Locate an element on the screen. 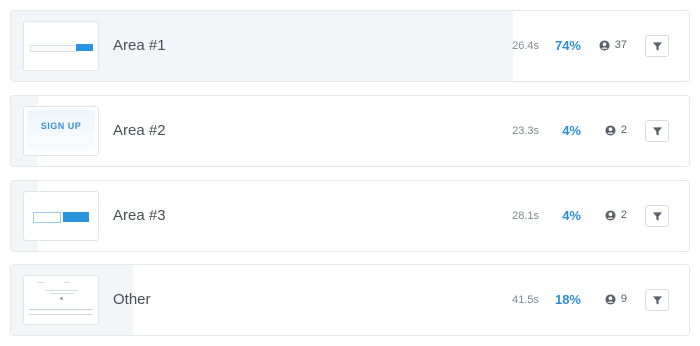 The height and width of the screenshot is (346, 700). area-name: Area #2 is located at coordinates (139, 130).